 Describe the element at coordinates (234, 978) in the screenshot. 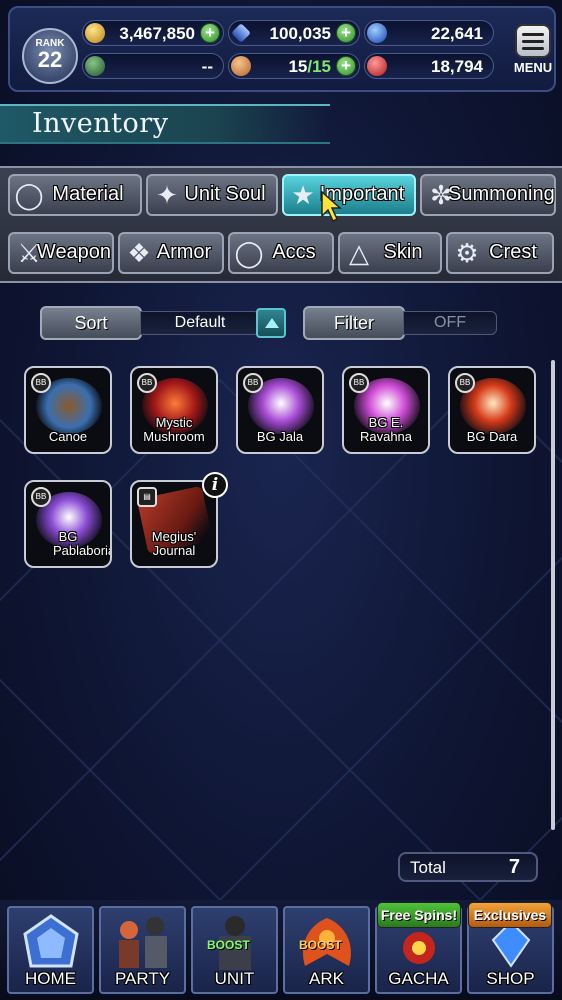

I see `nav-label: UNIT` at that location.